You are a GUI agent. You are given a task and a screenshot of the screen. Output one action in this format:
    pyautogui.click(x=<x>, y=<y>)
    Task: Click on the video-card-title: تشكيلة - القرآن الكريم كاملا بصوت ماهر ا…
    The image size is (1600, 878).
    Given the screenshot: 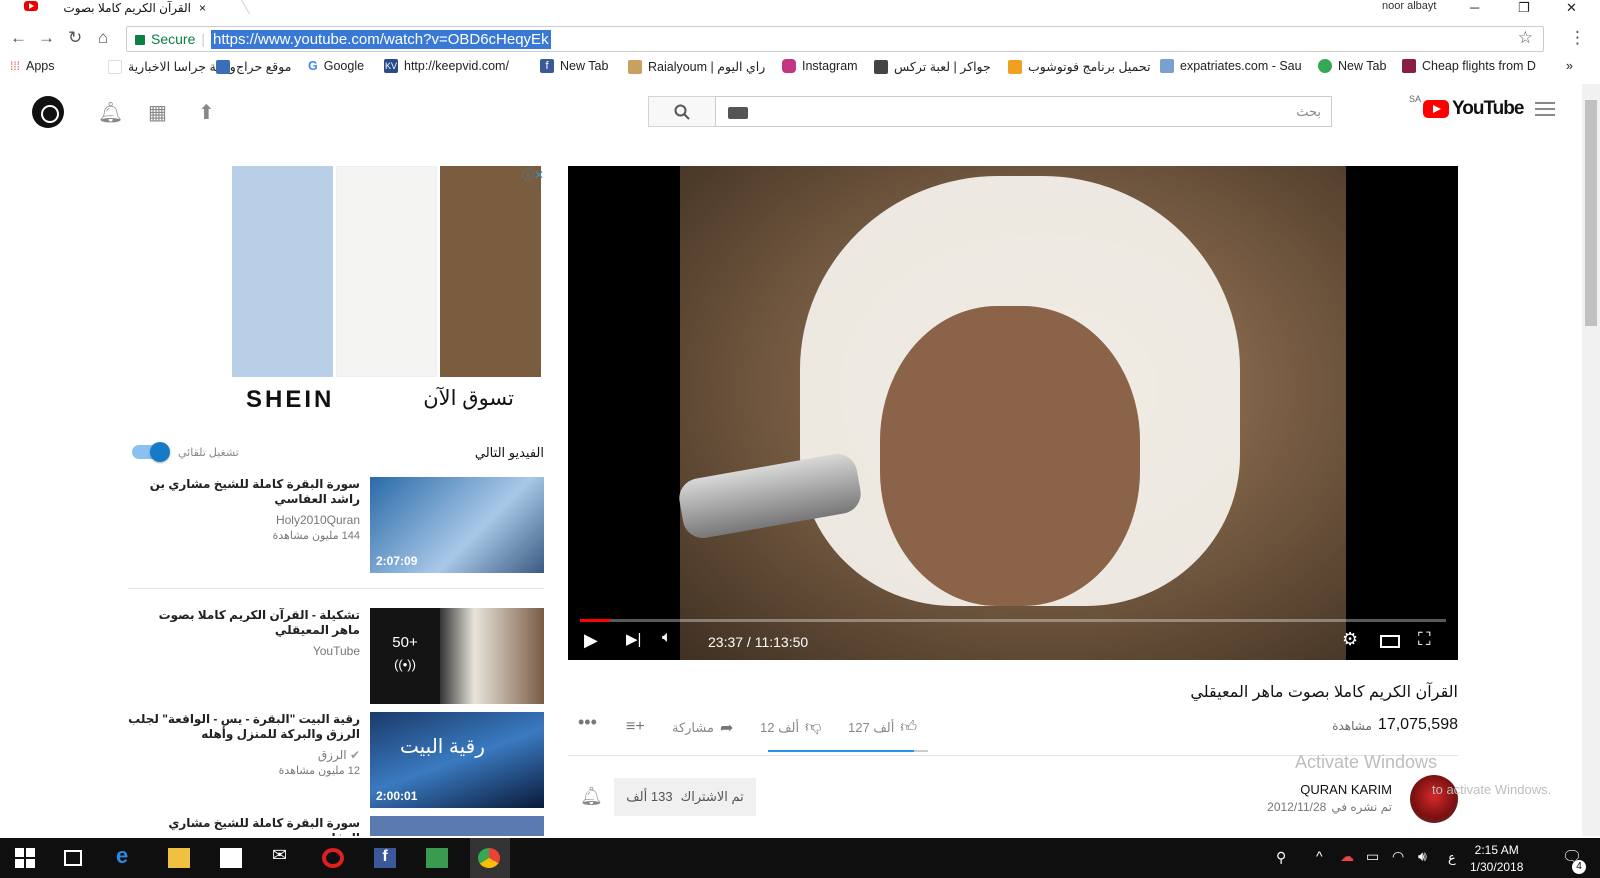 What is the action you would take?
    pyautogui.click(x=244, y=623)
    